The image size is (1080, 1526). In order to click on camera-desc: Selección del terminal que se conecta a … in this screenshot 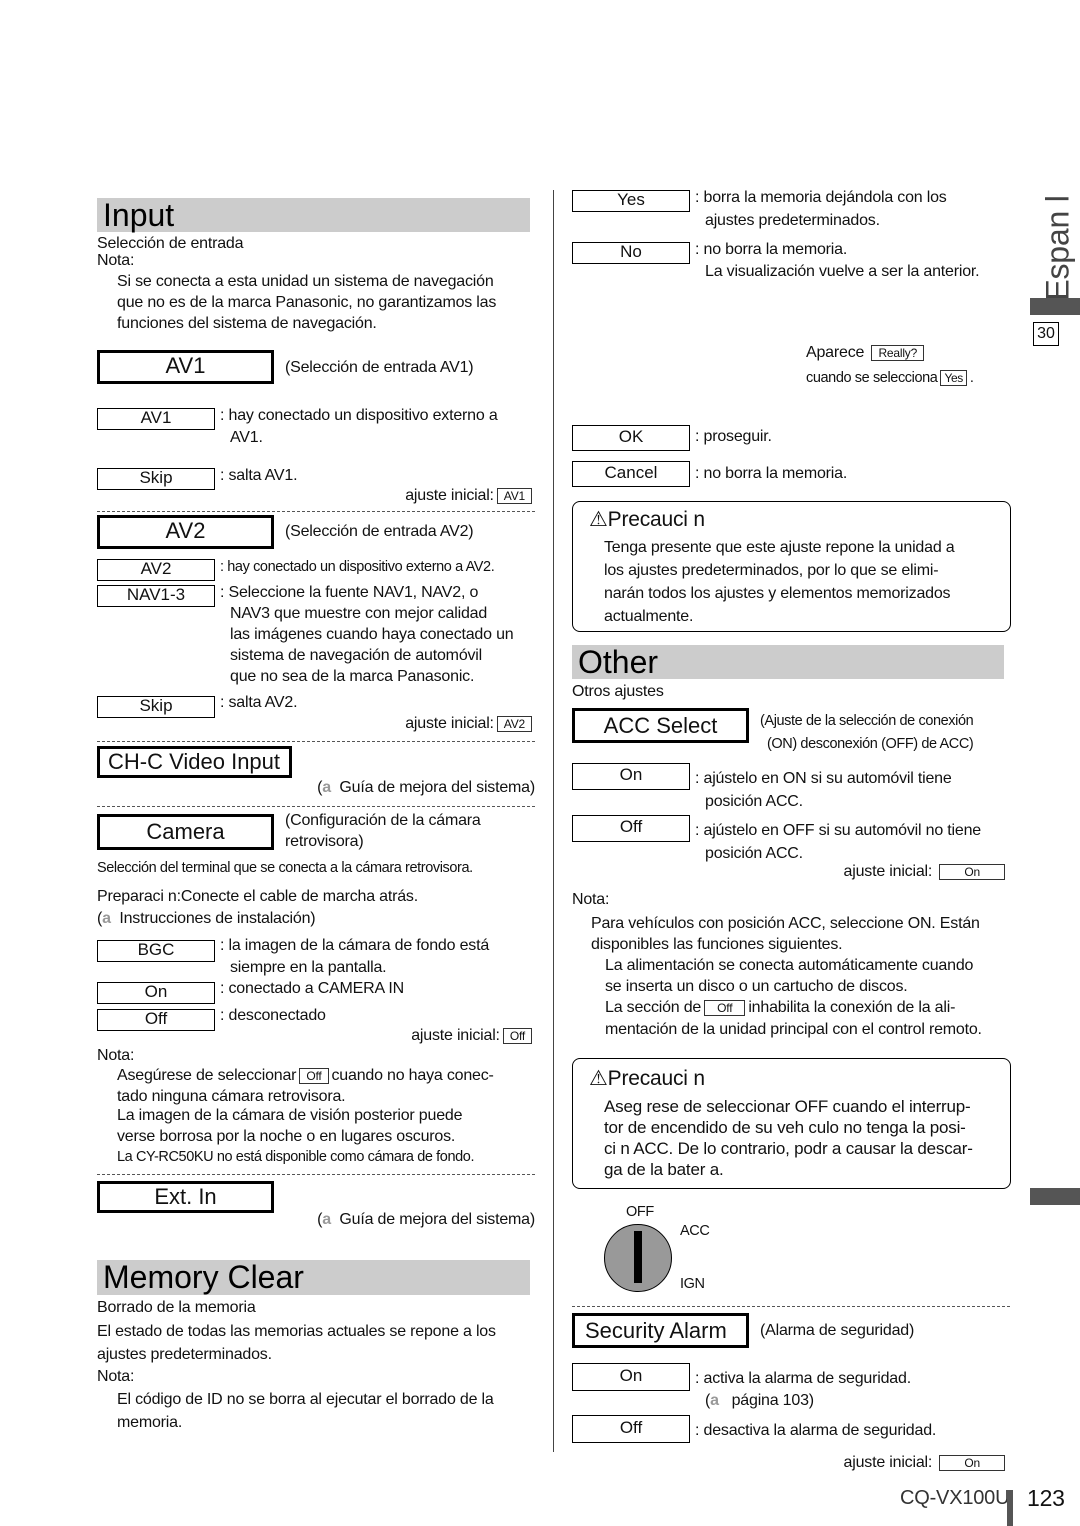, I will do `click(285, 868)`.